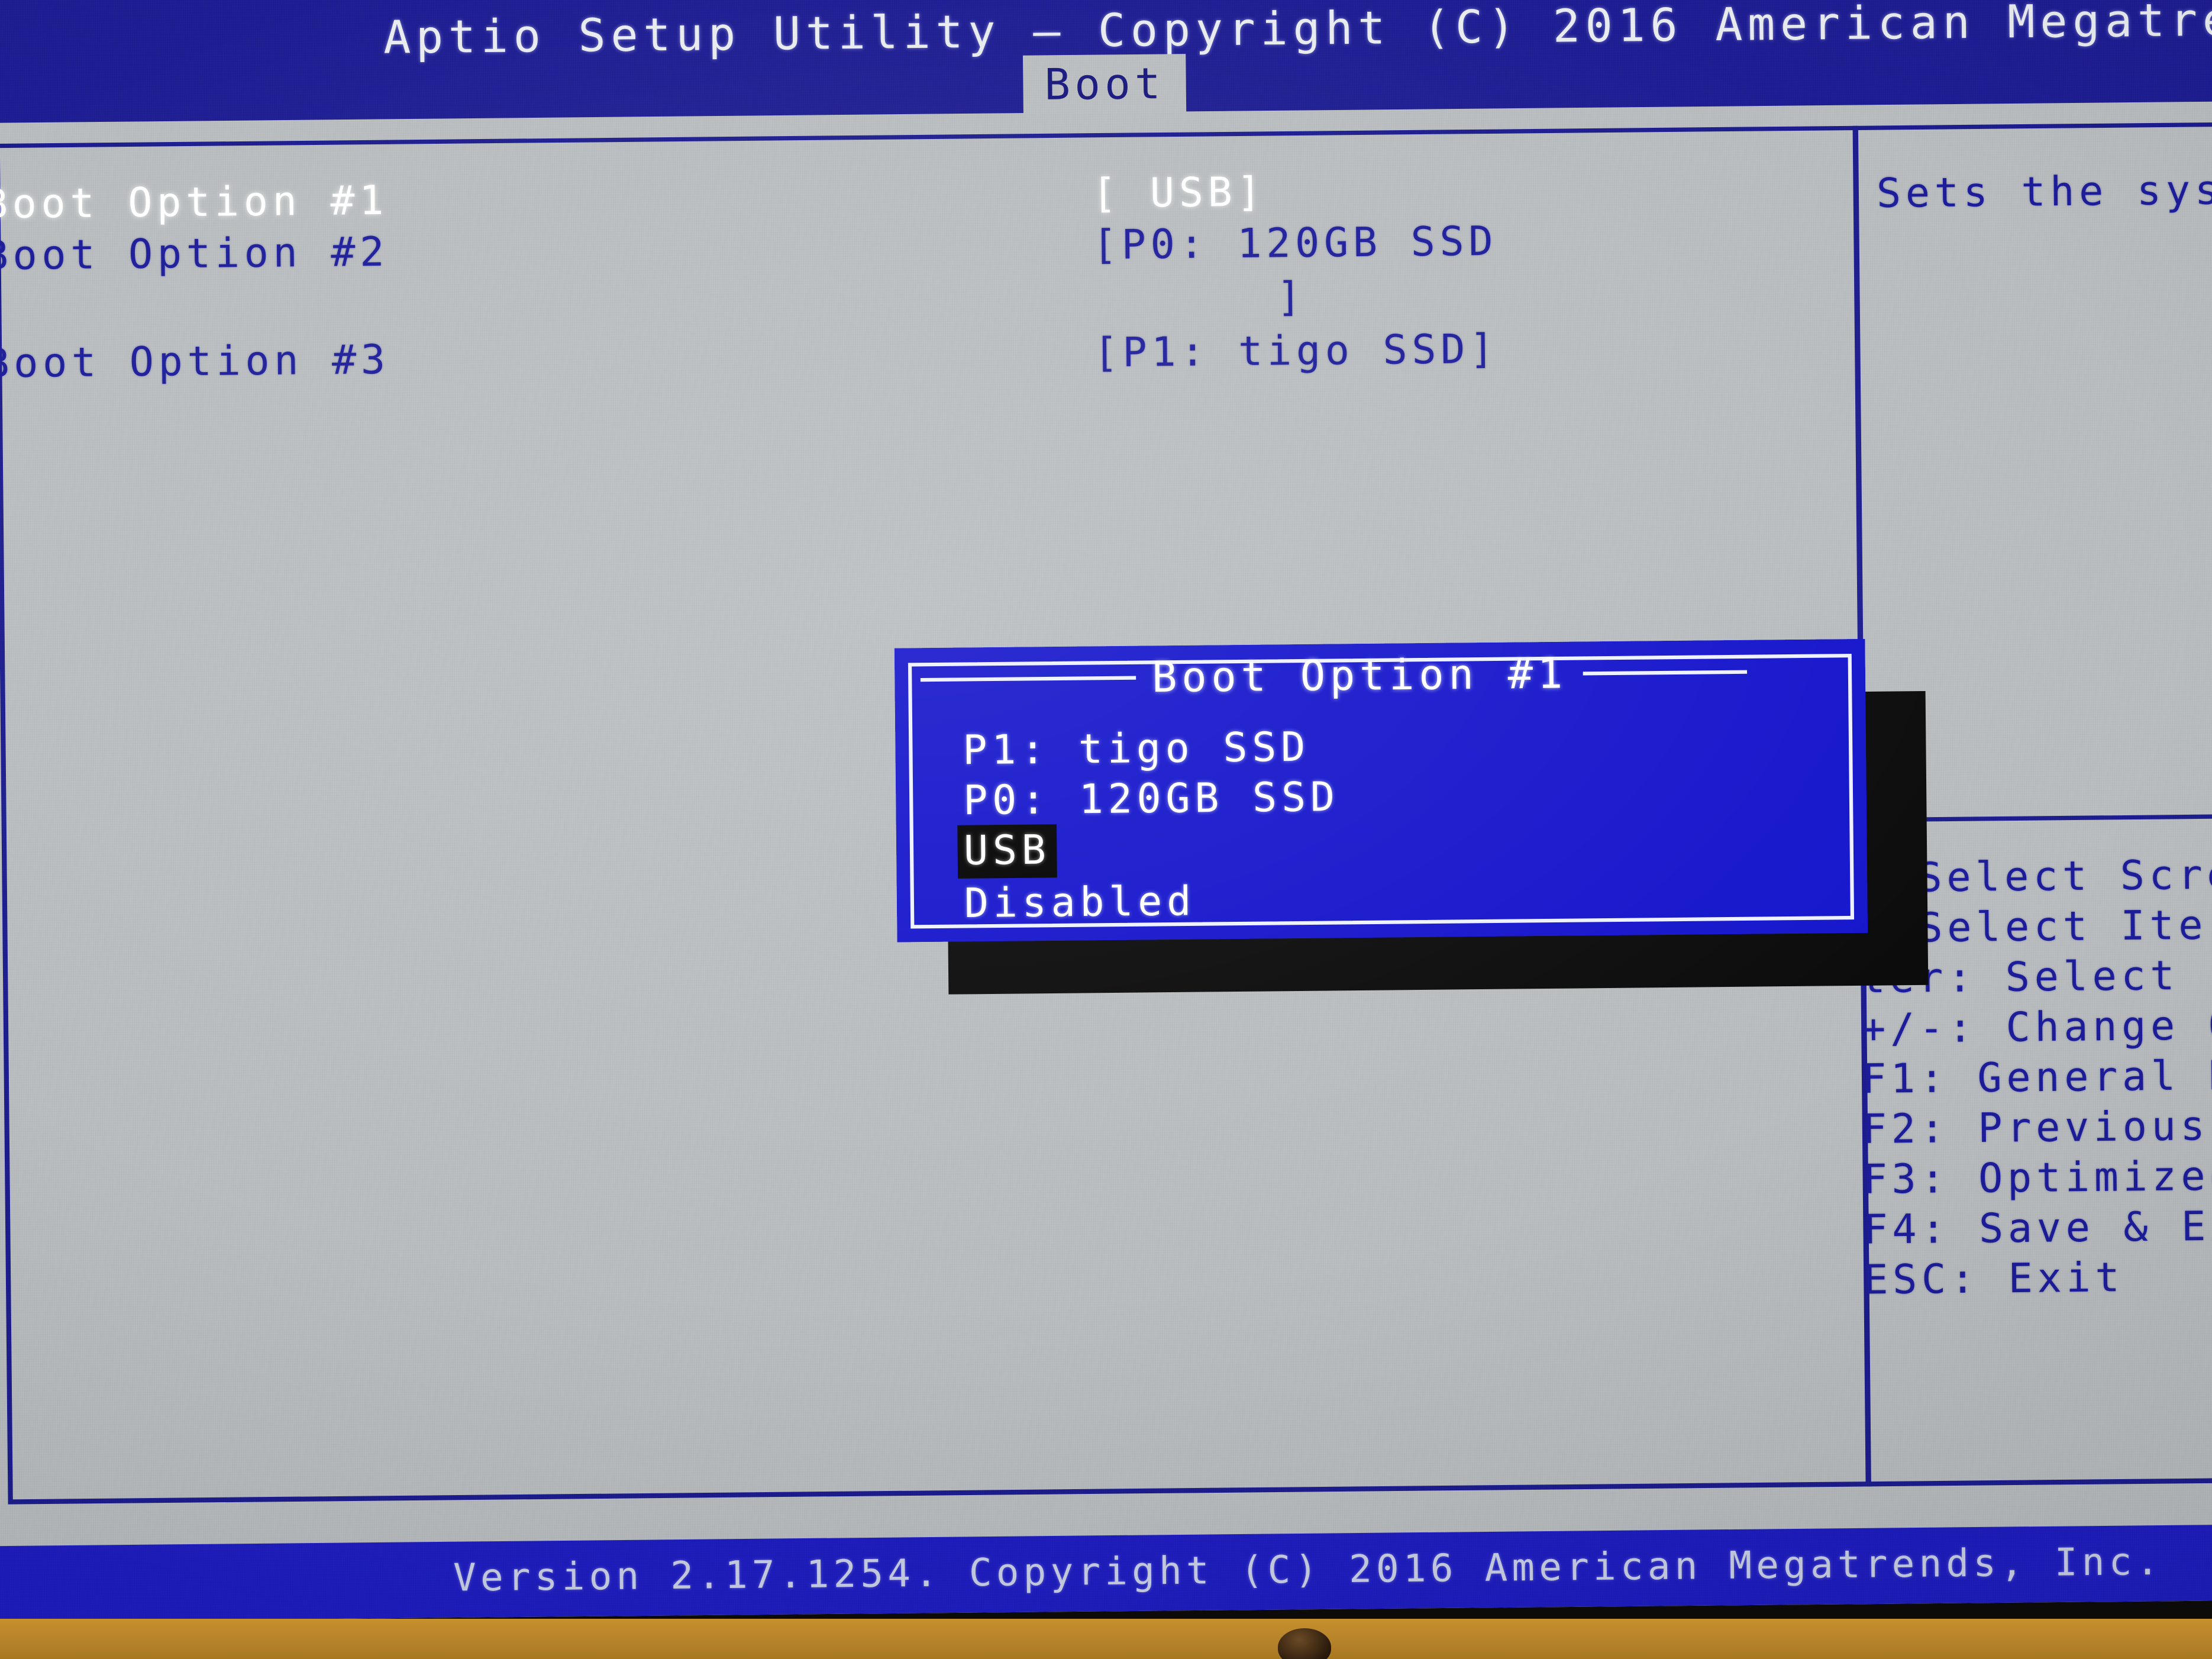  I want to click on legend-f4-save-and-exit: F4: Save & Exit, so click(2037, 1228).